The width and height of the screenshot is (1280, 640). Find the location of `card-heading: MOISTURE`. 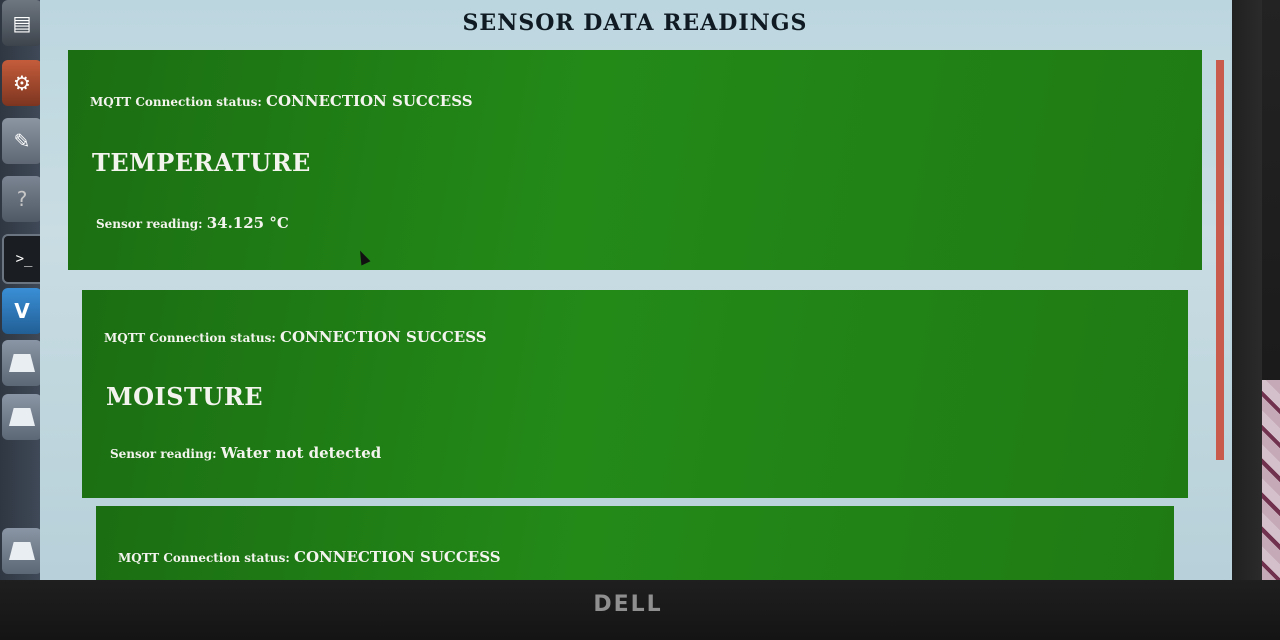

card-heading: MOISTURE is located at coordinates (185, 396).